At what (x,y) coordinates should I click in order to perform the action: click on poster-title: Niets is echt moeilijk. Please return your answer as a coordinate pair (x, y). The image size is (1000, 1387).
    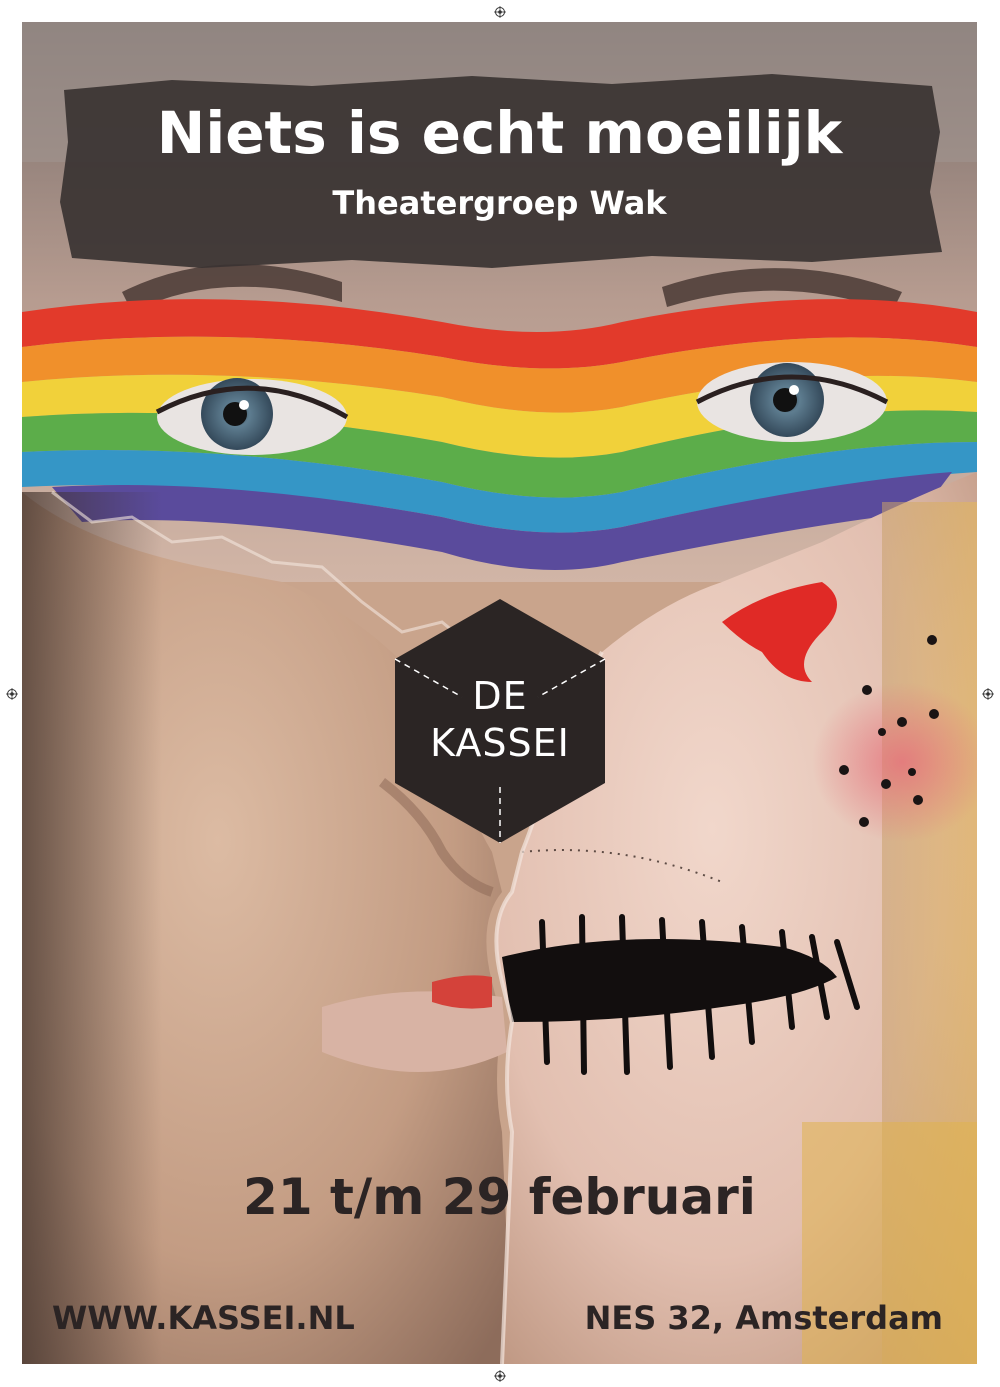
    Looking at the image, I should click on (499, 133).